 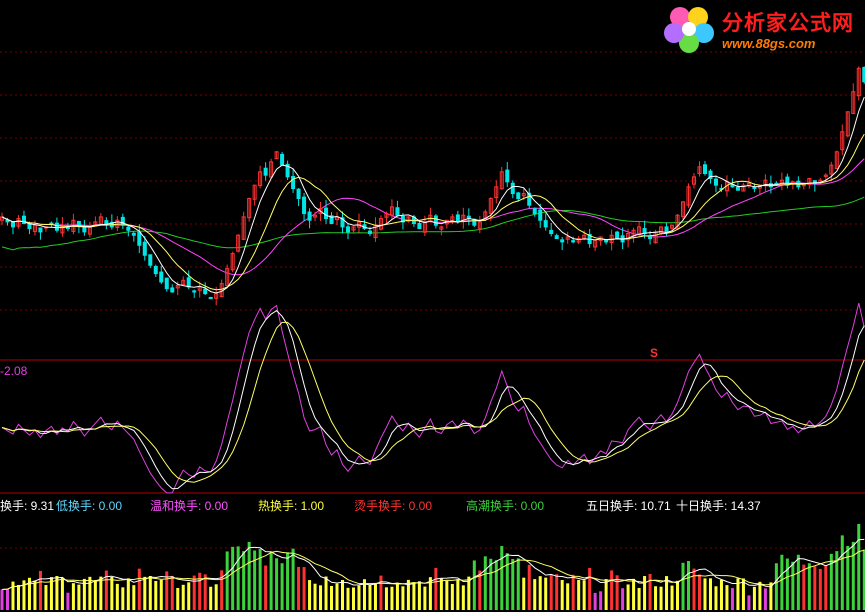 What do you see at coordinates (628, 506) in the screenshot?
I see `volume-legend-item: 五日换手: 10.71` at bounding box center [628, 506].